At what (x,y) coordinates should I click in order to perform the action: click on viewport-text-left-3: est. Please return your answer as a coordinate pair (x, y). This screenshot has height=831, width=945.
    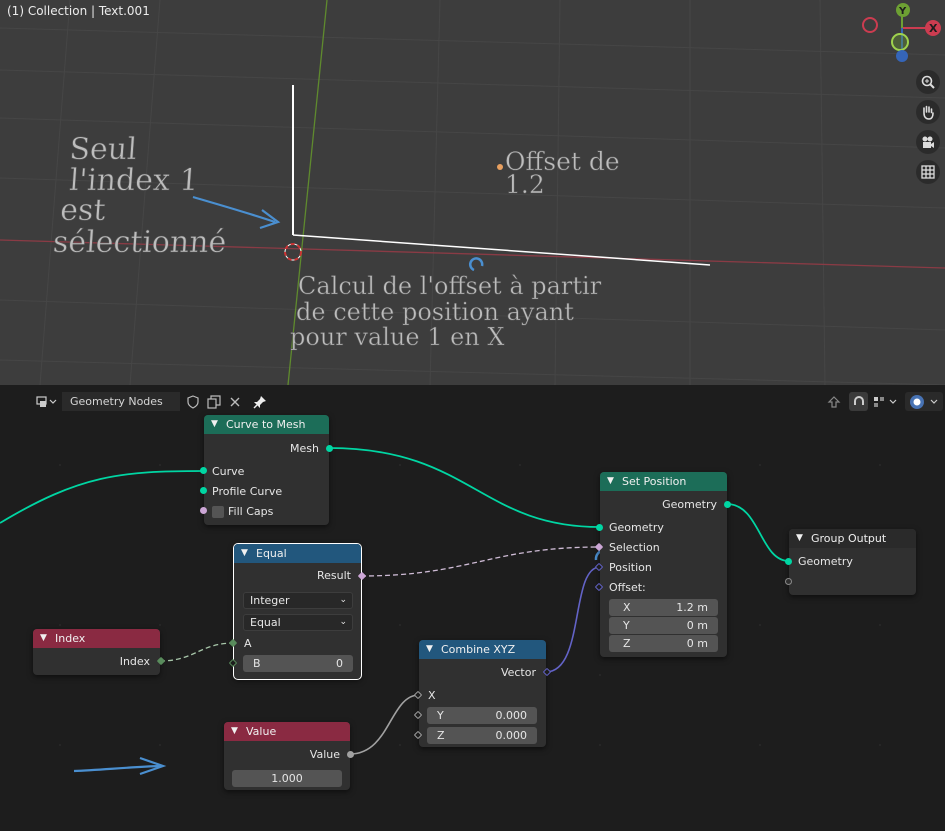
    Looking at the image, I should click on (83, 210).